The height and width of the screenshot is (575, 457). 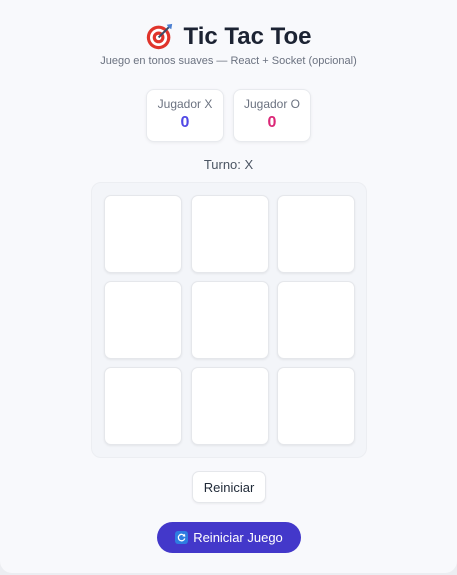 I want to click on reset-button: Reiniciar, so click(x=229, y=487).